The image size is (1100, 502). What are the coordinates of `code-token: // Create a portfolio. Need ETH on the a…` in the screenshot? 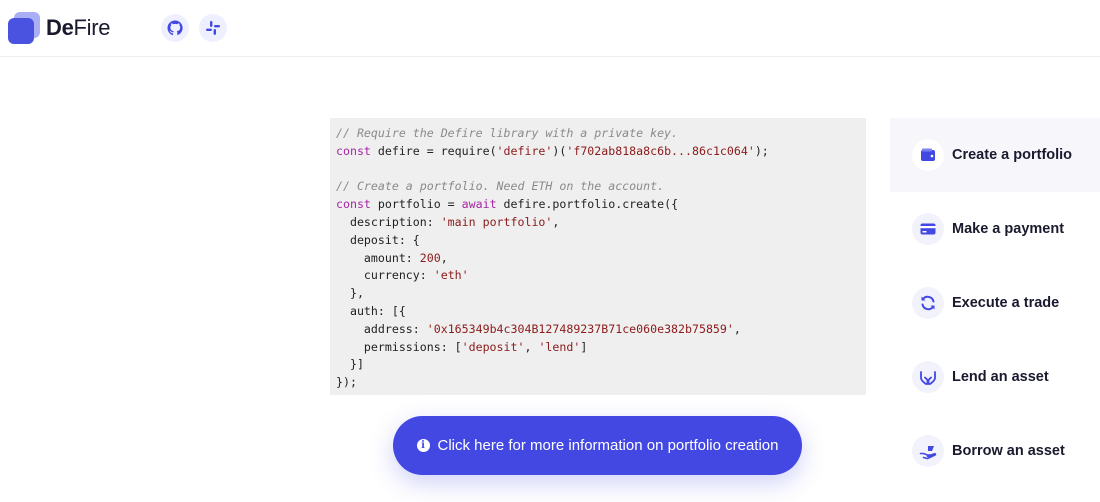 It's located at (500, 186).